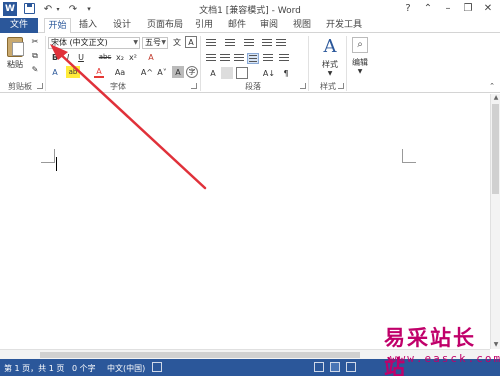 The image size is (500, 376). What do you see at coordinates (341, 86) in the screenshot?
I see `styles-launcher-icon` at bounding box center [341, 86].